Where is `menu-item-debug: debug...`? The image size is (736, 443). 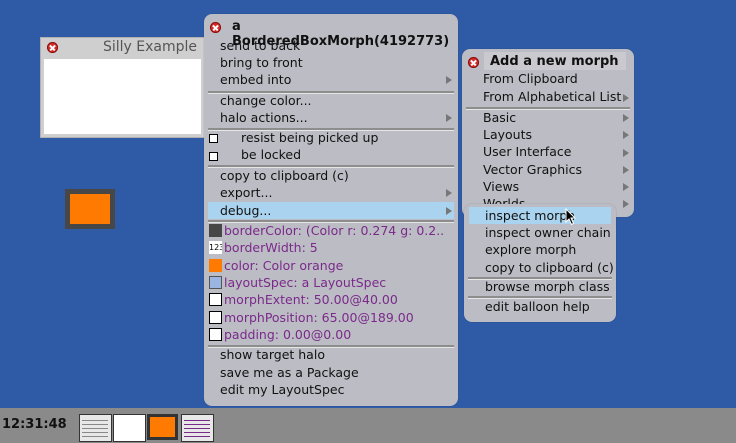 menu-item-debug: debug... is located at coordinates (245, 210).